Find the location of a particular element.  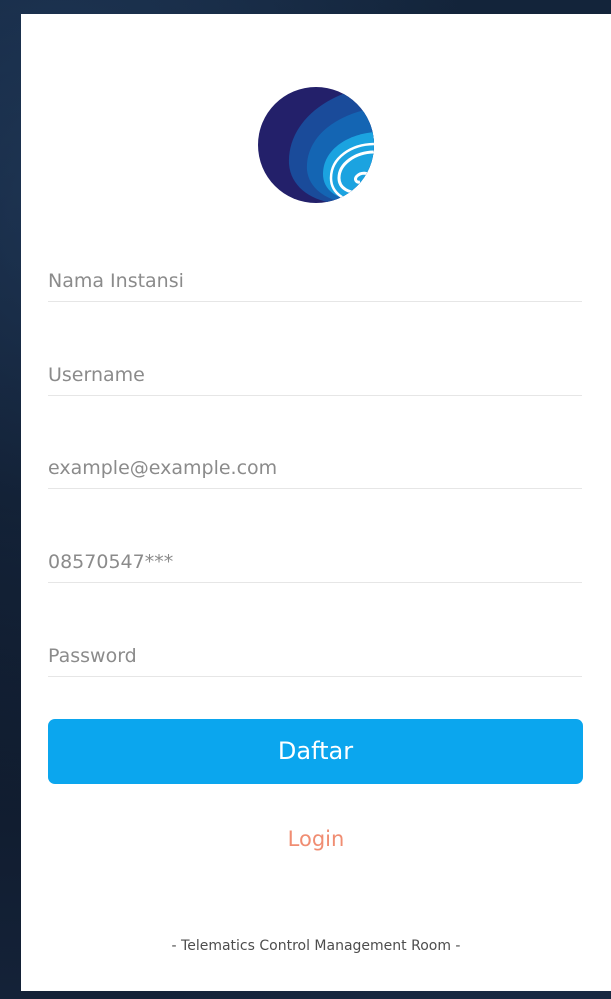

username-input is located at coordinates (315, 375).